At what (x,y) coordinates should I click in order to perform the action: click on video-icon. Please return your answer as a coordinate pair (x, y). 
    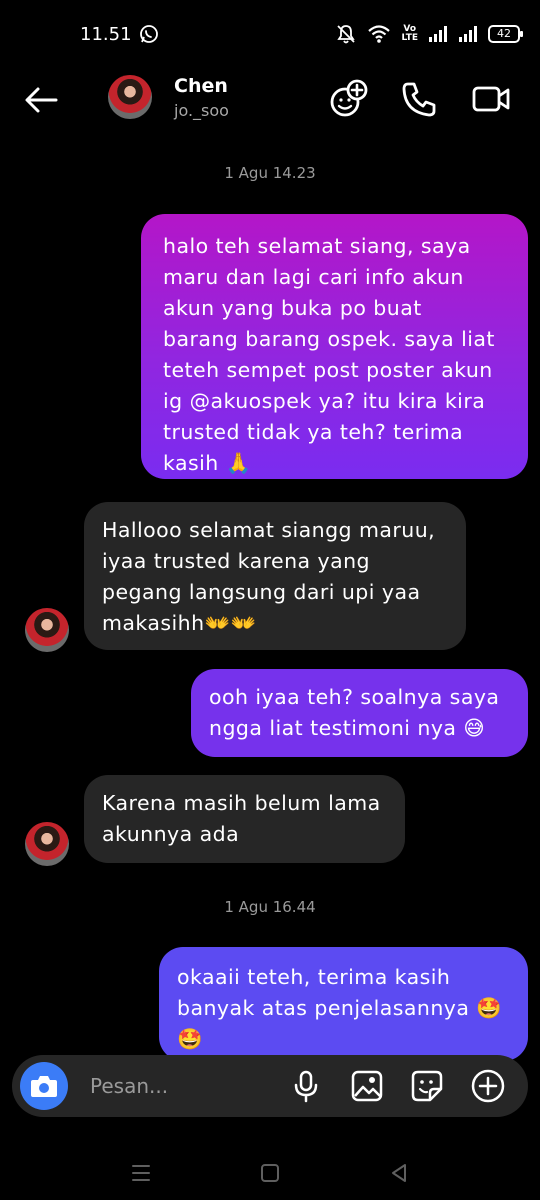
    Looking at the image, I should click on (491, 99).